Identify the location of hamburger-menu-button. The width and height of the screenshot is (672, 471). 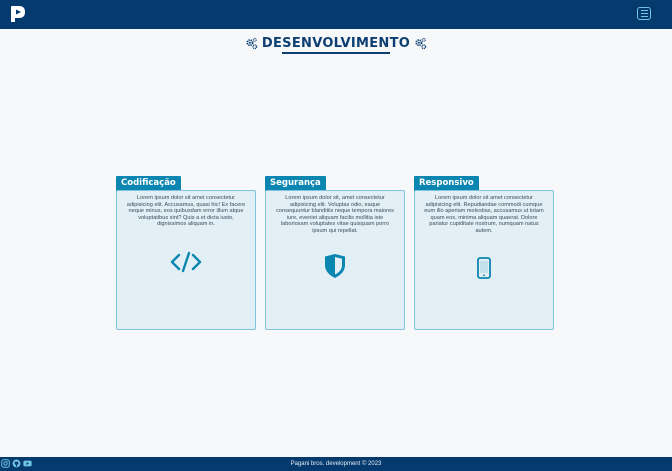
(644, 13).